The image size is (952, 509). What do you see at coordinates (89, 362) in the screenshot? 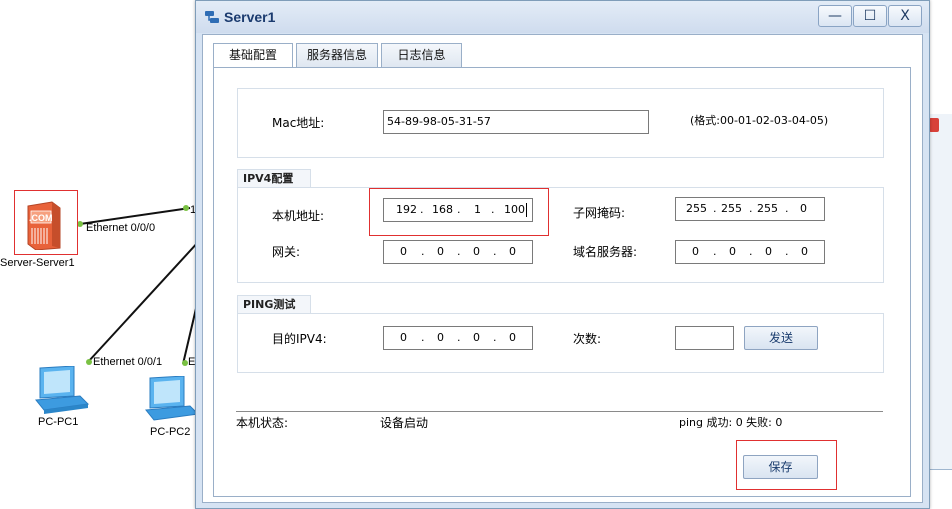
I see `port-dot-pc1` at bounding box center [89, 362].